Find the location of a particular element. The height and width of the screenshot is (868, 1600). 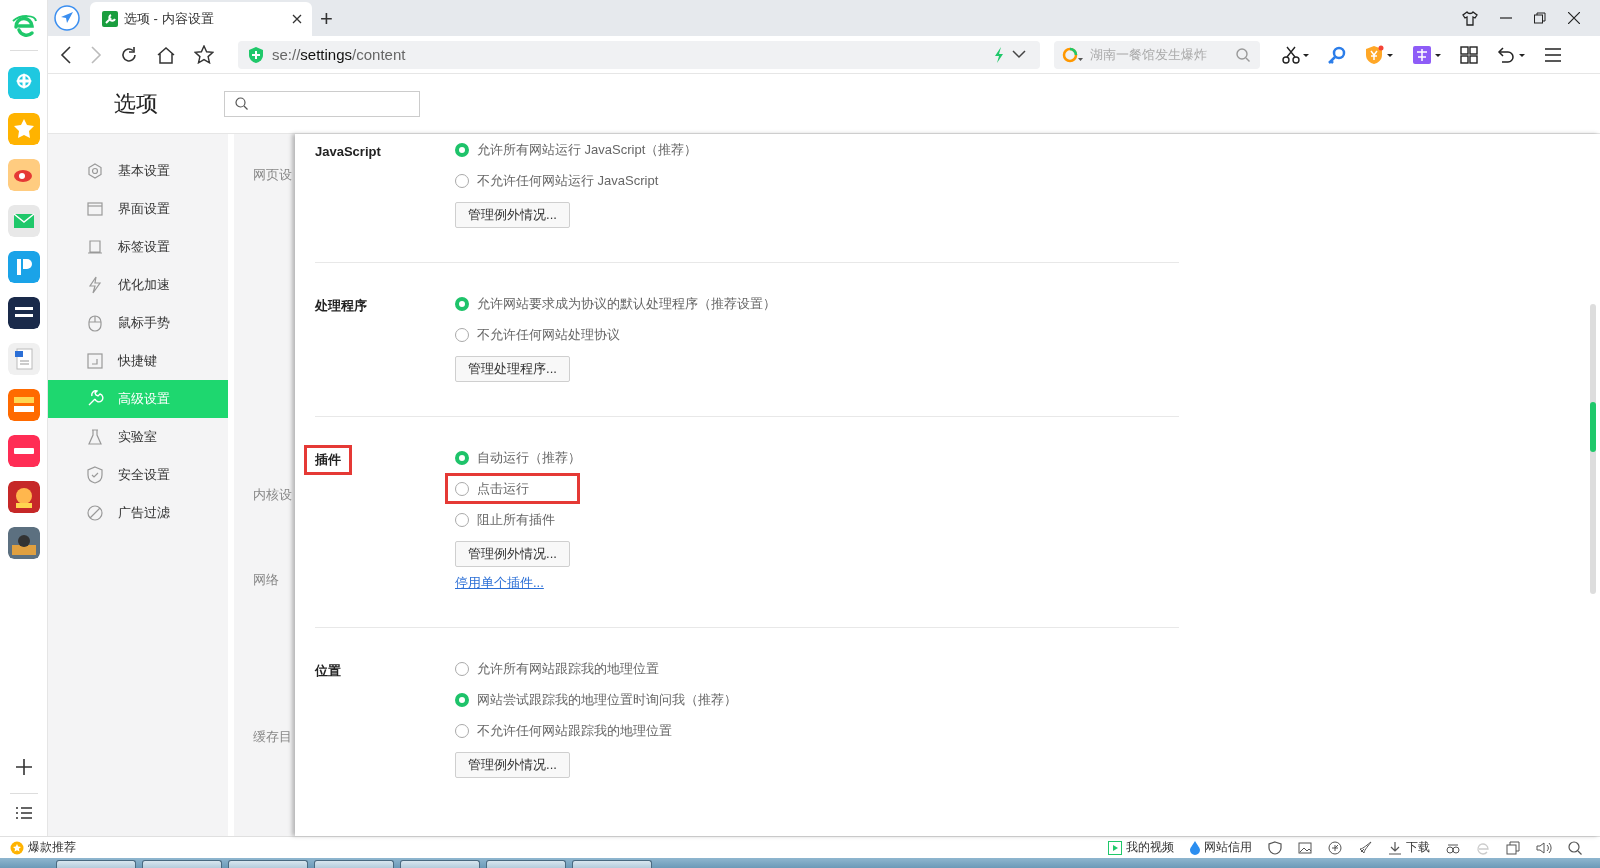

page-title: 选项 is located at coordinates (136, 103).